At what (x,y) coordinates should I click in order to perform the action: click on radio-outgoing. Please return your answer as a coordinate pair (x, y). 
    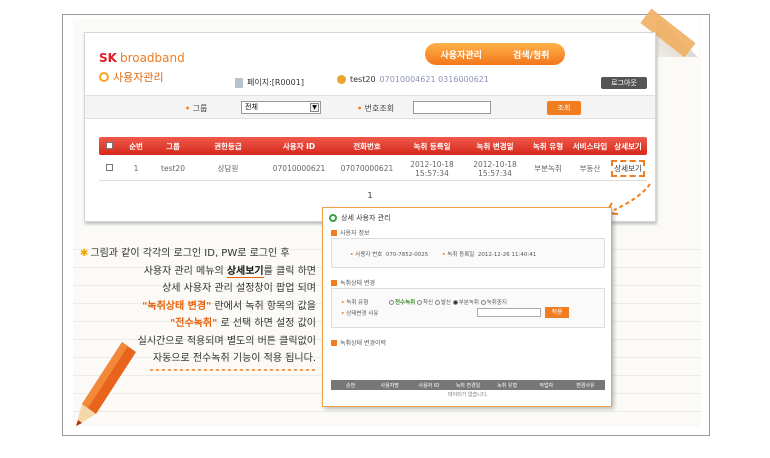
    Looking at the image, I should click on (437, 302).